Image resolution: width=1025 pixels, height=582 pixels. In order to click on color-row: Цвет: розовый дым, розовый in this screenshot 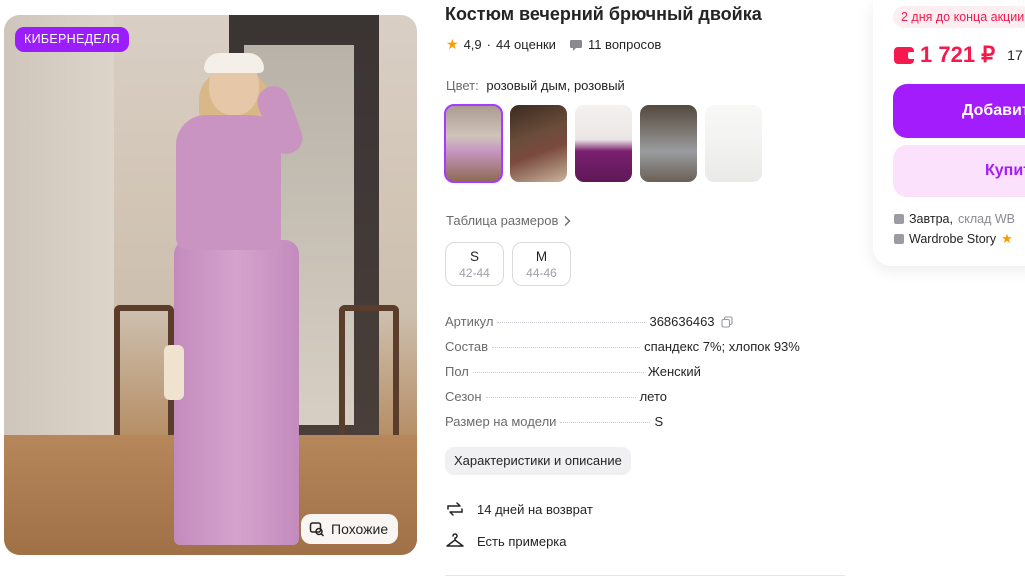, I will do `click(535, 85)`.